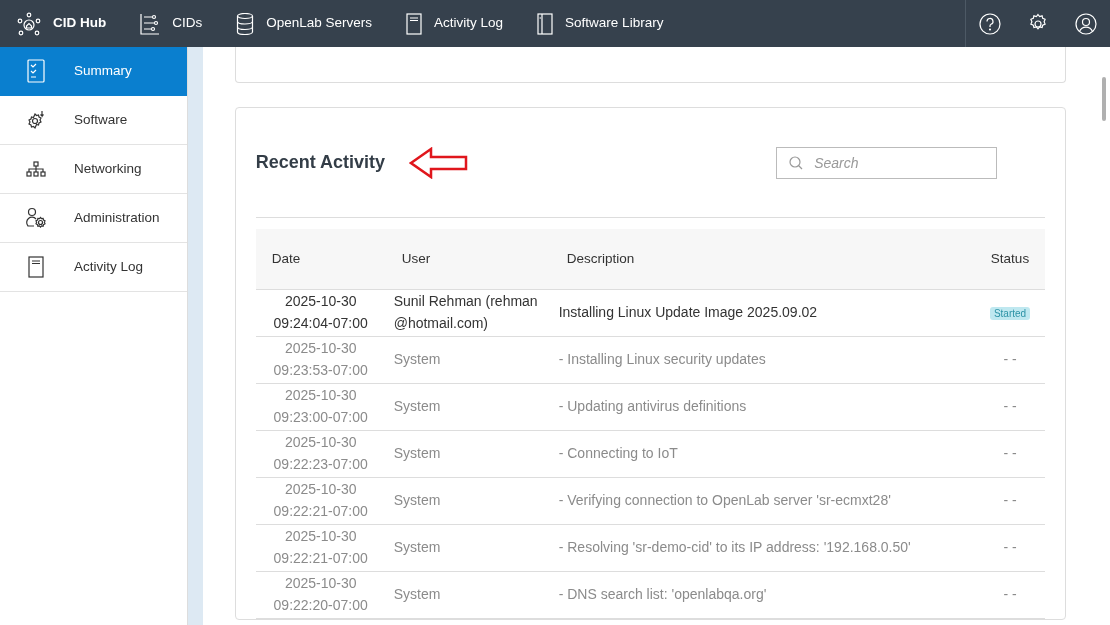 This screenshot has height=625, width=1110. What do you see at coordinates (762, 406) in the screenshot?
I see `description-cell: - Updating antivirus definitions` at bounding box center [762, 406].